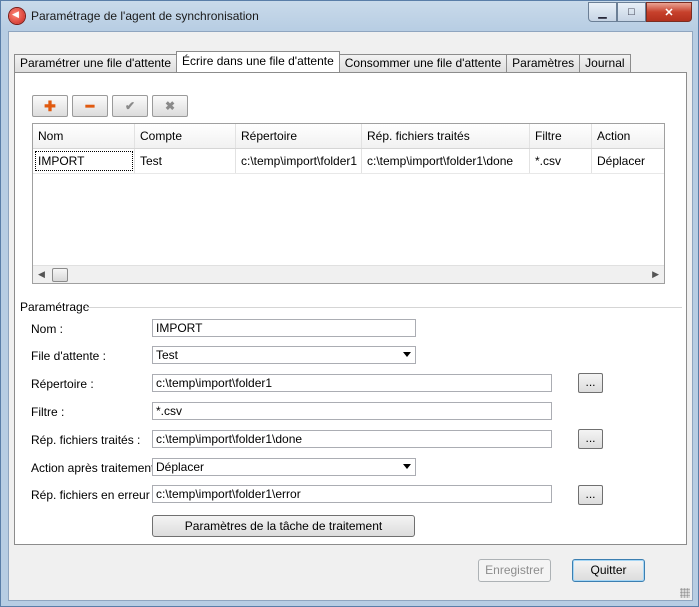 Image resolution: width=699 pixels, height=607 pixels. I want to click on resize-grip, so click(685, 593).